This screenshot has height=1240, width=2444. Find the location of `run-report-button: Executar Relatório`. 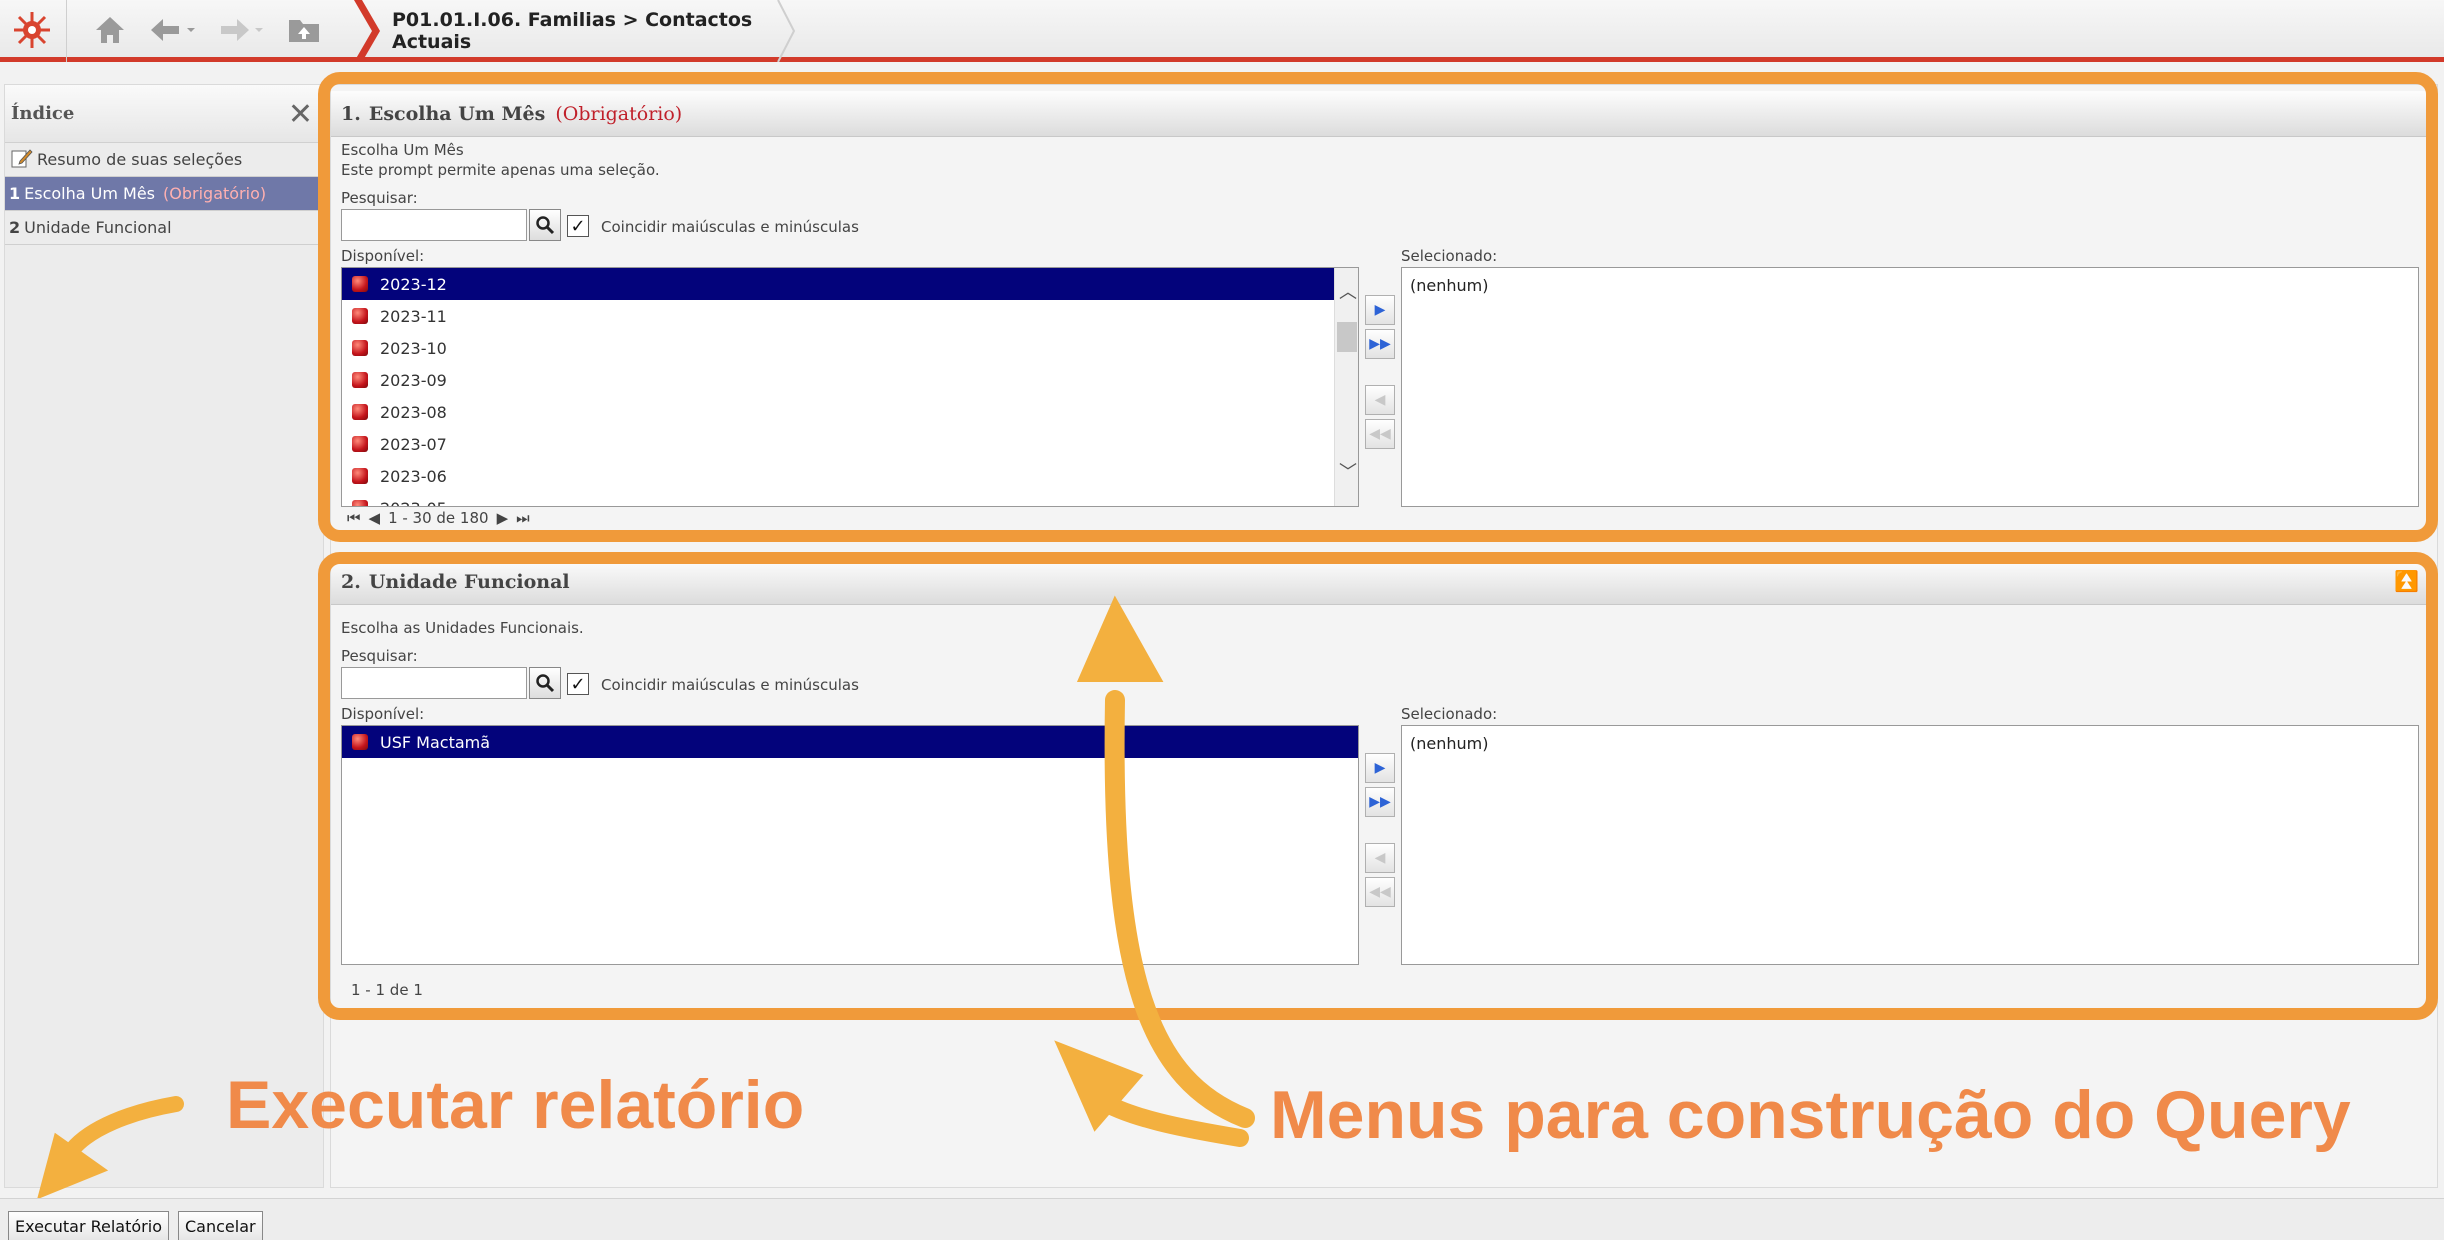

run-report-button: Executar Relatório is located at coordinates (88, 1225).